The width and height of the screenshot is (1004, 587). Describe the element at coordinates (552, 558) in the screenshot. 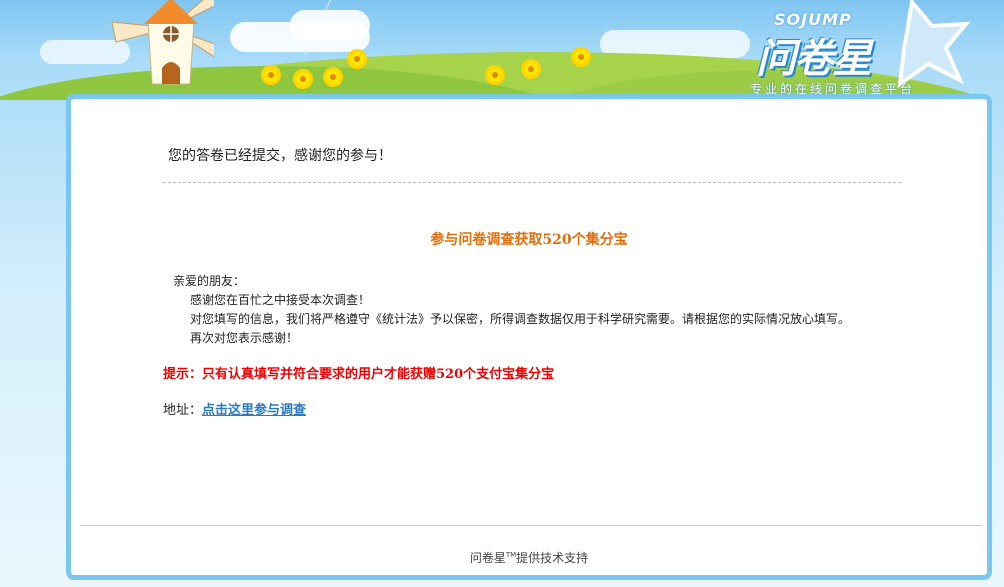

I see `footer-text: 提供技术支持` at that location.